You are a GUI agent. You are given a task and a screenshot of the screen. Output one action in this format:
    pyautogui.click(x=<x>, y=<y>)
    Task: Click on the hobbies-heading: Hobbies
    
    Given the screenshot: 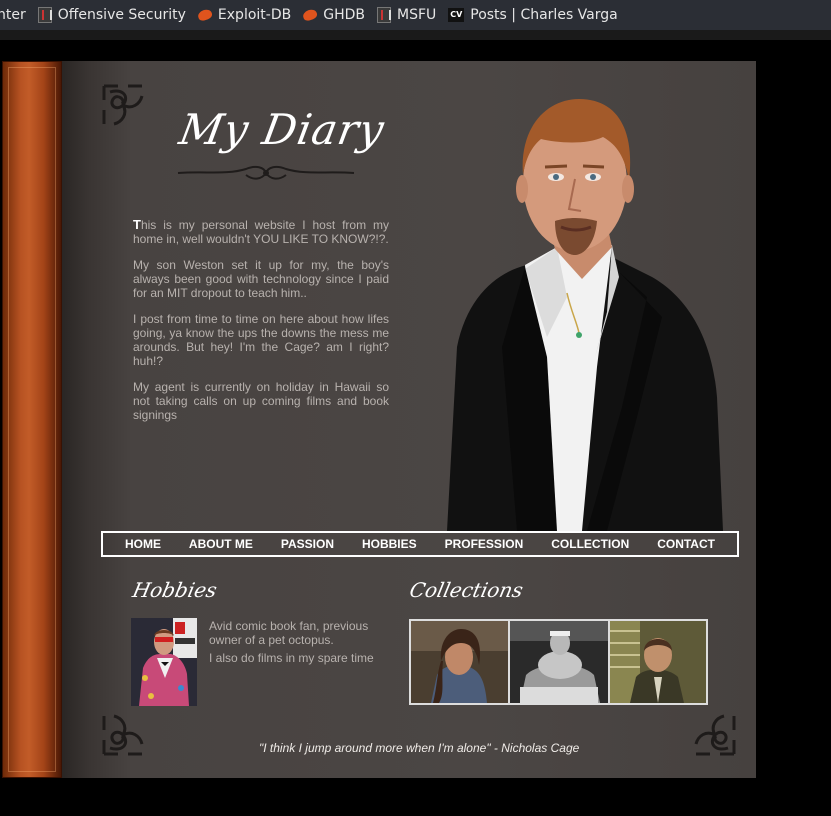 What is the action you would take?
    pyautogui.click(x=175, y=590)
    